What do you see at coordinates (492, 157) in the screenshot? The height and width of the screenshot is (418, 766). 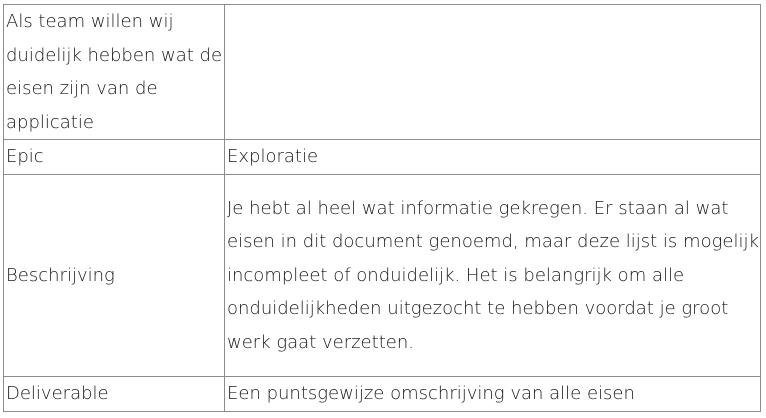 I see `epic-value-cell: Exploratie` at bounding box center [492, 157].